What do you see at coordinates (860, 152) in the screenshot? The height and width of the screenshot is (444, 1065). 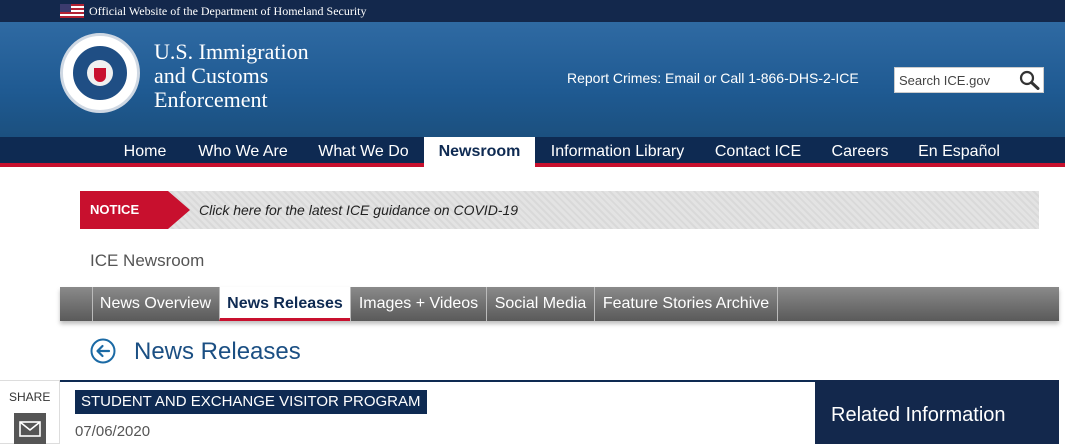 I see `nav-careers: Careers` at bounding box center [860, 152].